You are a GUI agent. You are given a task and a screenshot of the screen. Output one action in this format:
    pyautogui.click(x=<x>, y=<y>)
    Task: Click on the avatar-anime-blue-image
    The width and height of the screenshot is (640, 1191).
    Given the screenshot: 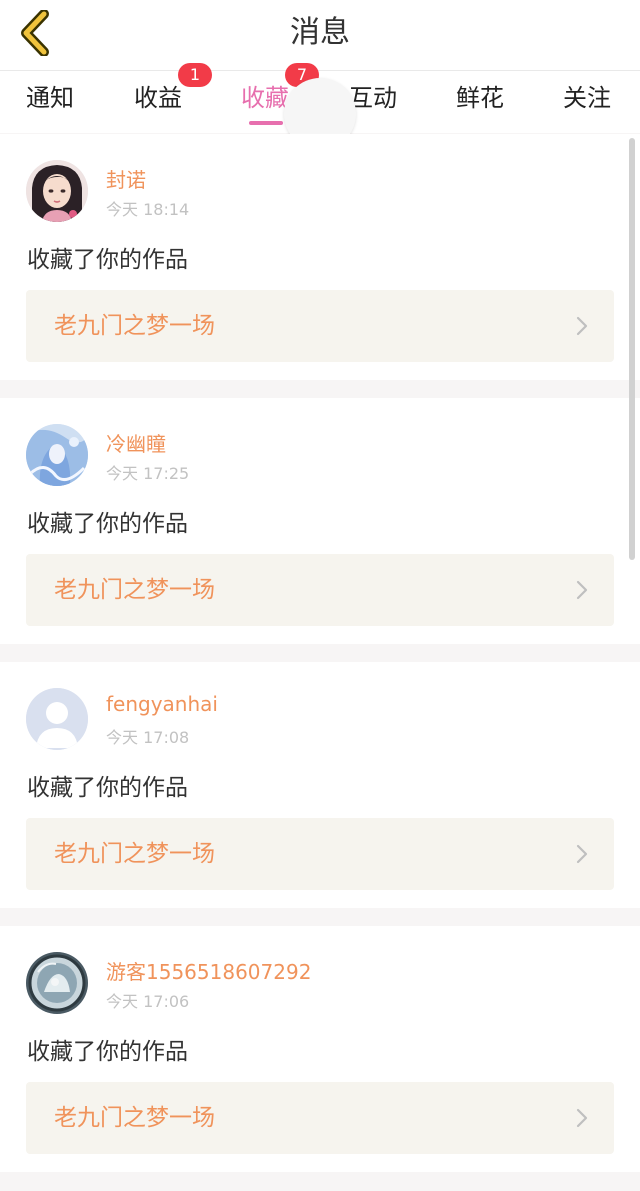 What is the action you would take?
    pyautogui.click(x=57, y=455)
    